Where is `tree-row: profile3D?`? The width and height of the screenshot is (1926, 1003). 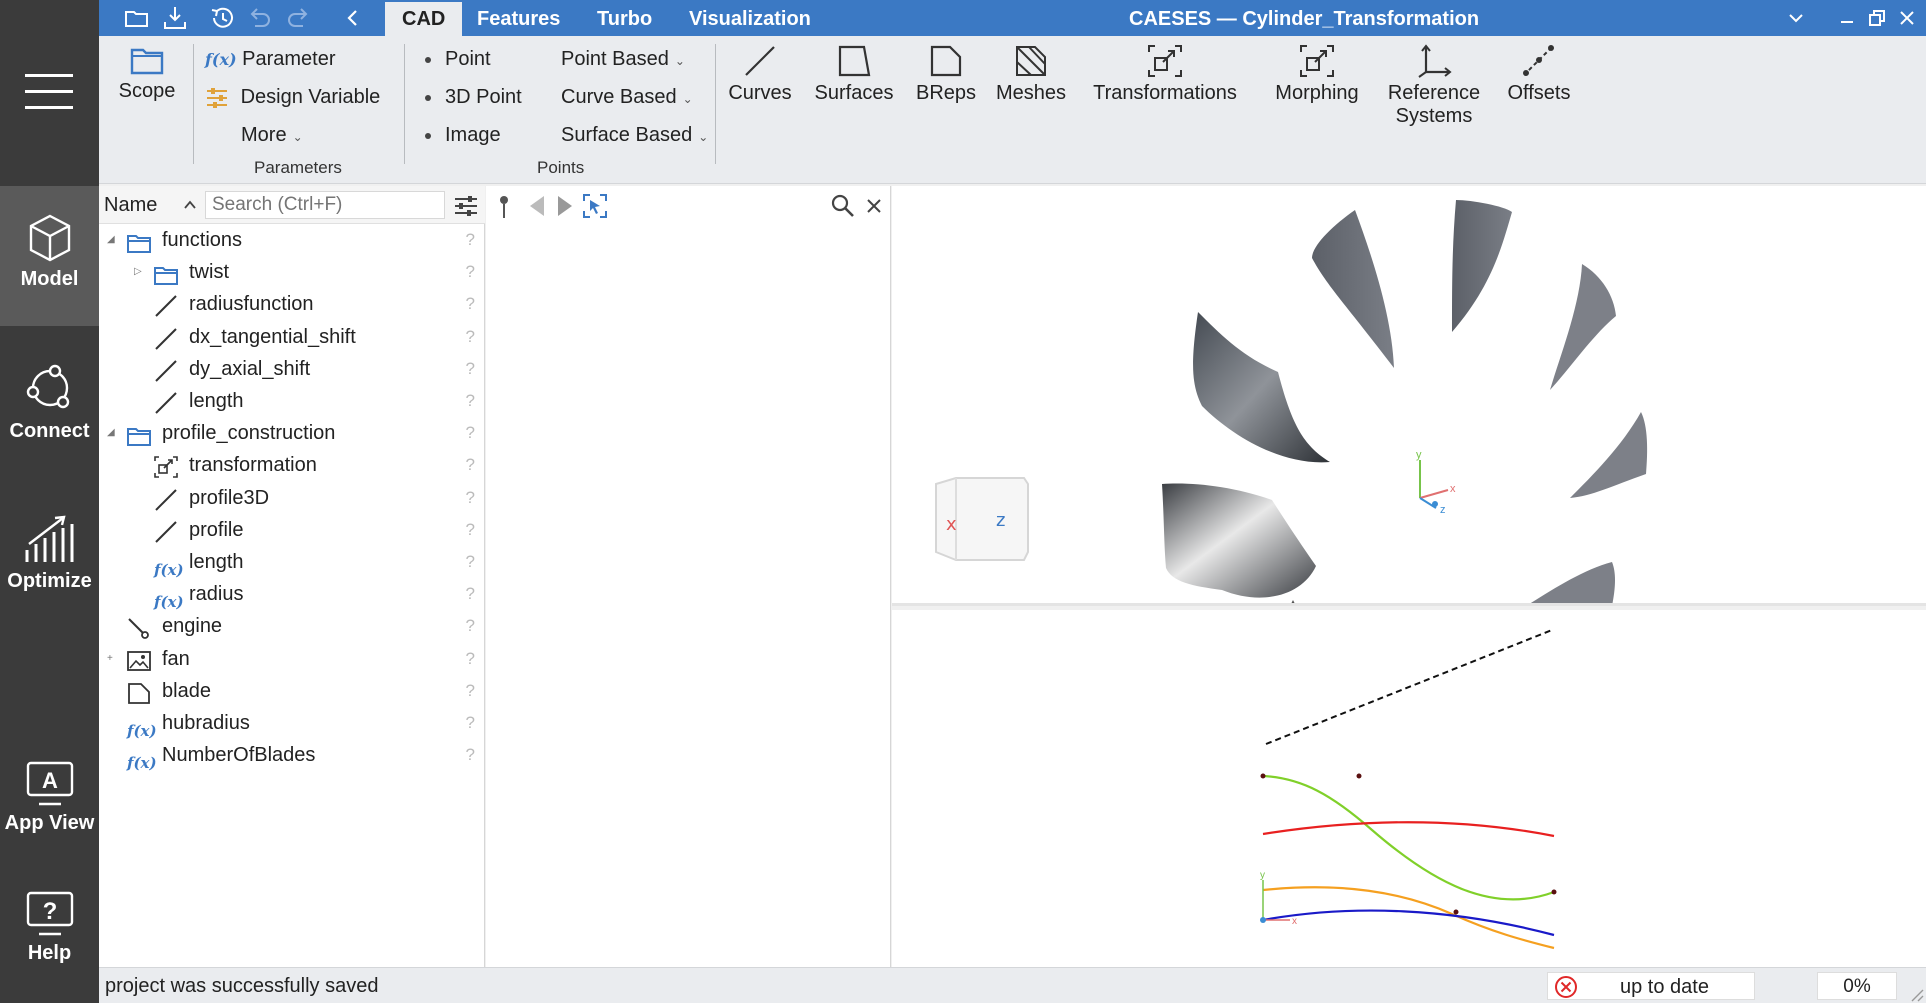 tree-row: profile3D? is located at coordinates (292, 498).